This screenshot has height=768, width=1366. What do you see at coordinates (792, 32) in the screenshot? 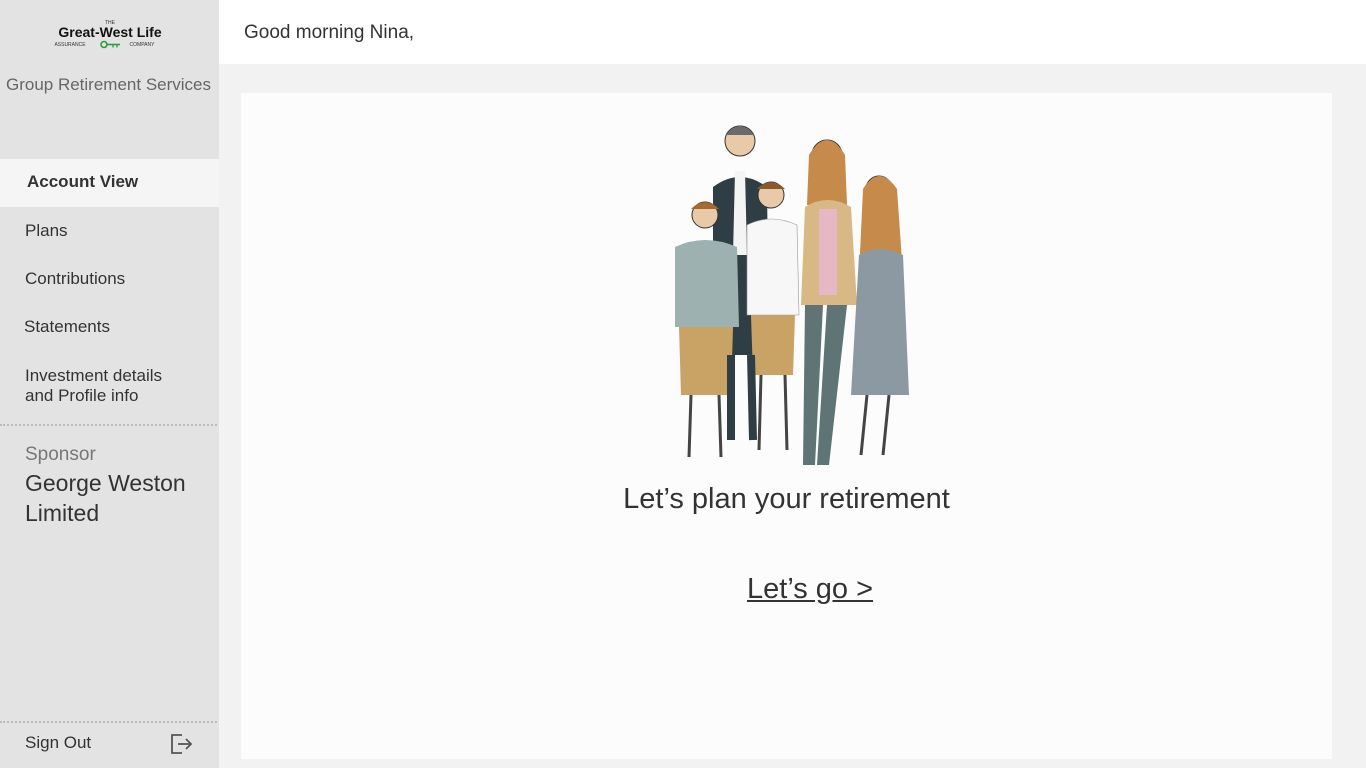
I see `header-bar: Good morning Nina,` at bounding box center [792, 32].